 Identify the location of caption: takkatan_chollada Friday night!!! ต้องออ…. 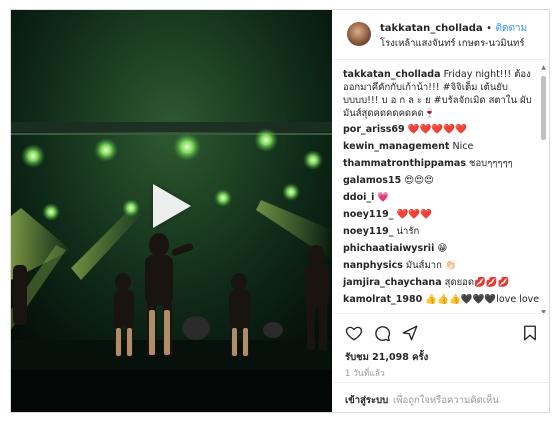
(441, 94).